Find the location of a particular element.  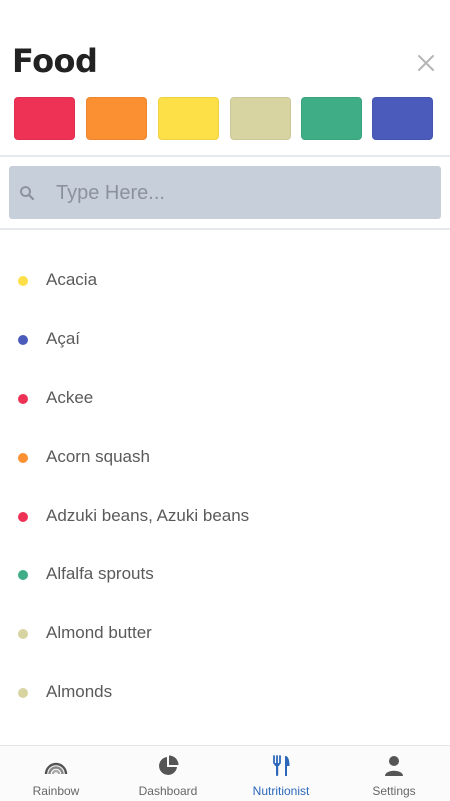

search-input is located at coordinates (242, 193).